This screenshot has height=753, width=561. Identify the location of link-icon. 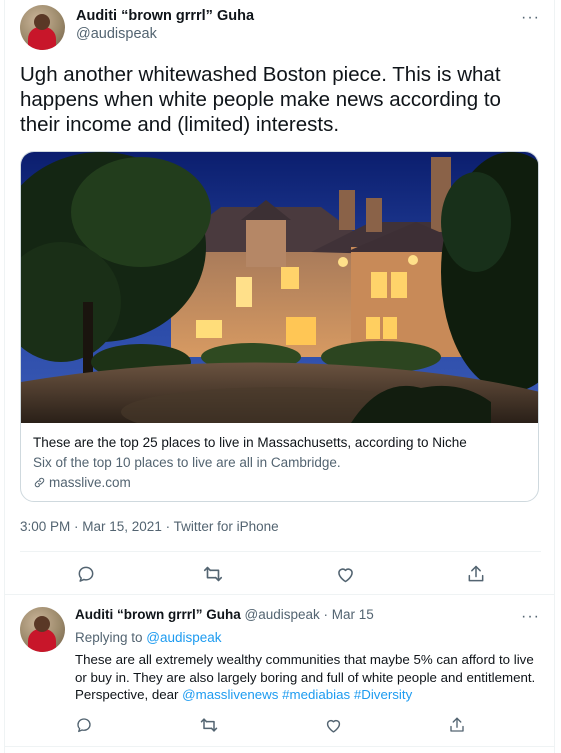
(39, 482).